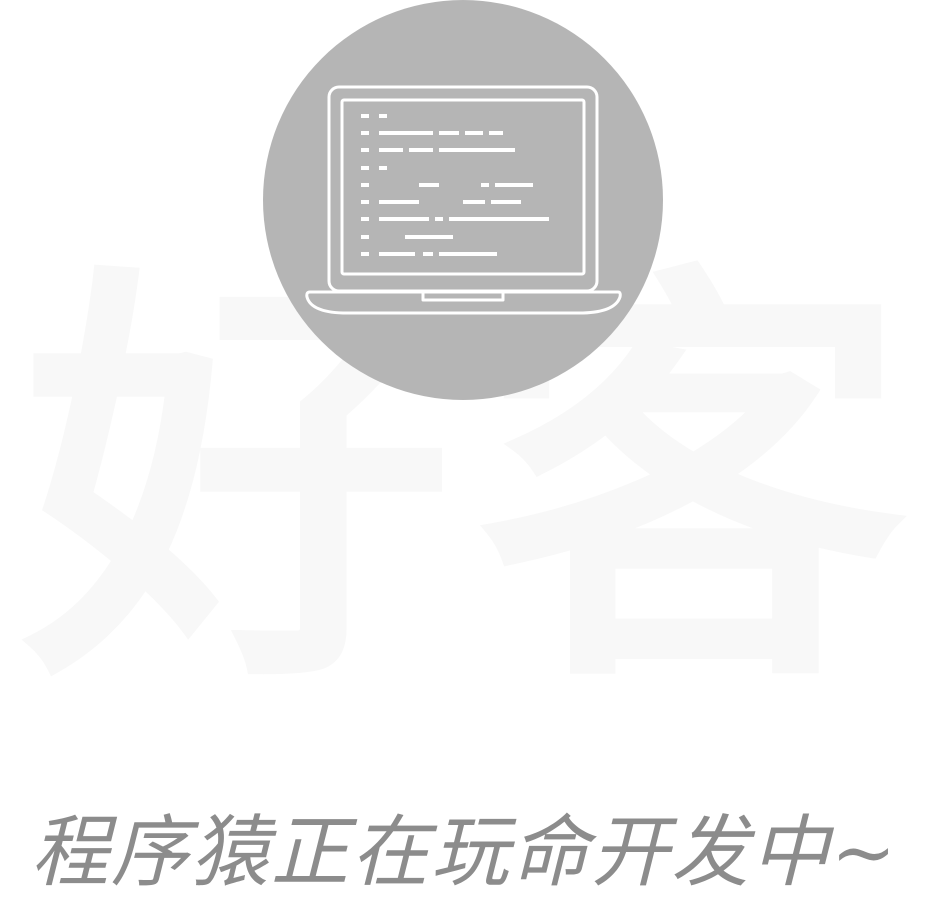 Image resolution: width=929 pixels, height=902 pixels. I want to click on status-caption: 程序猿正在玩命开发中~, so click(464, 853).